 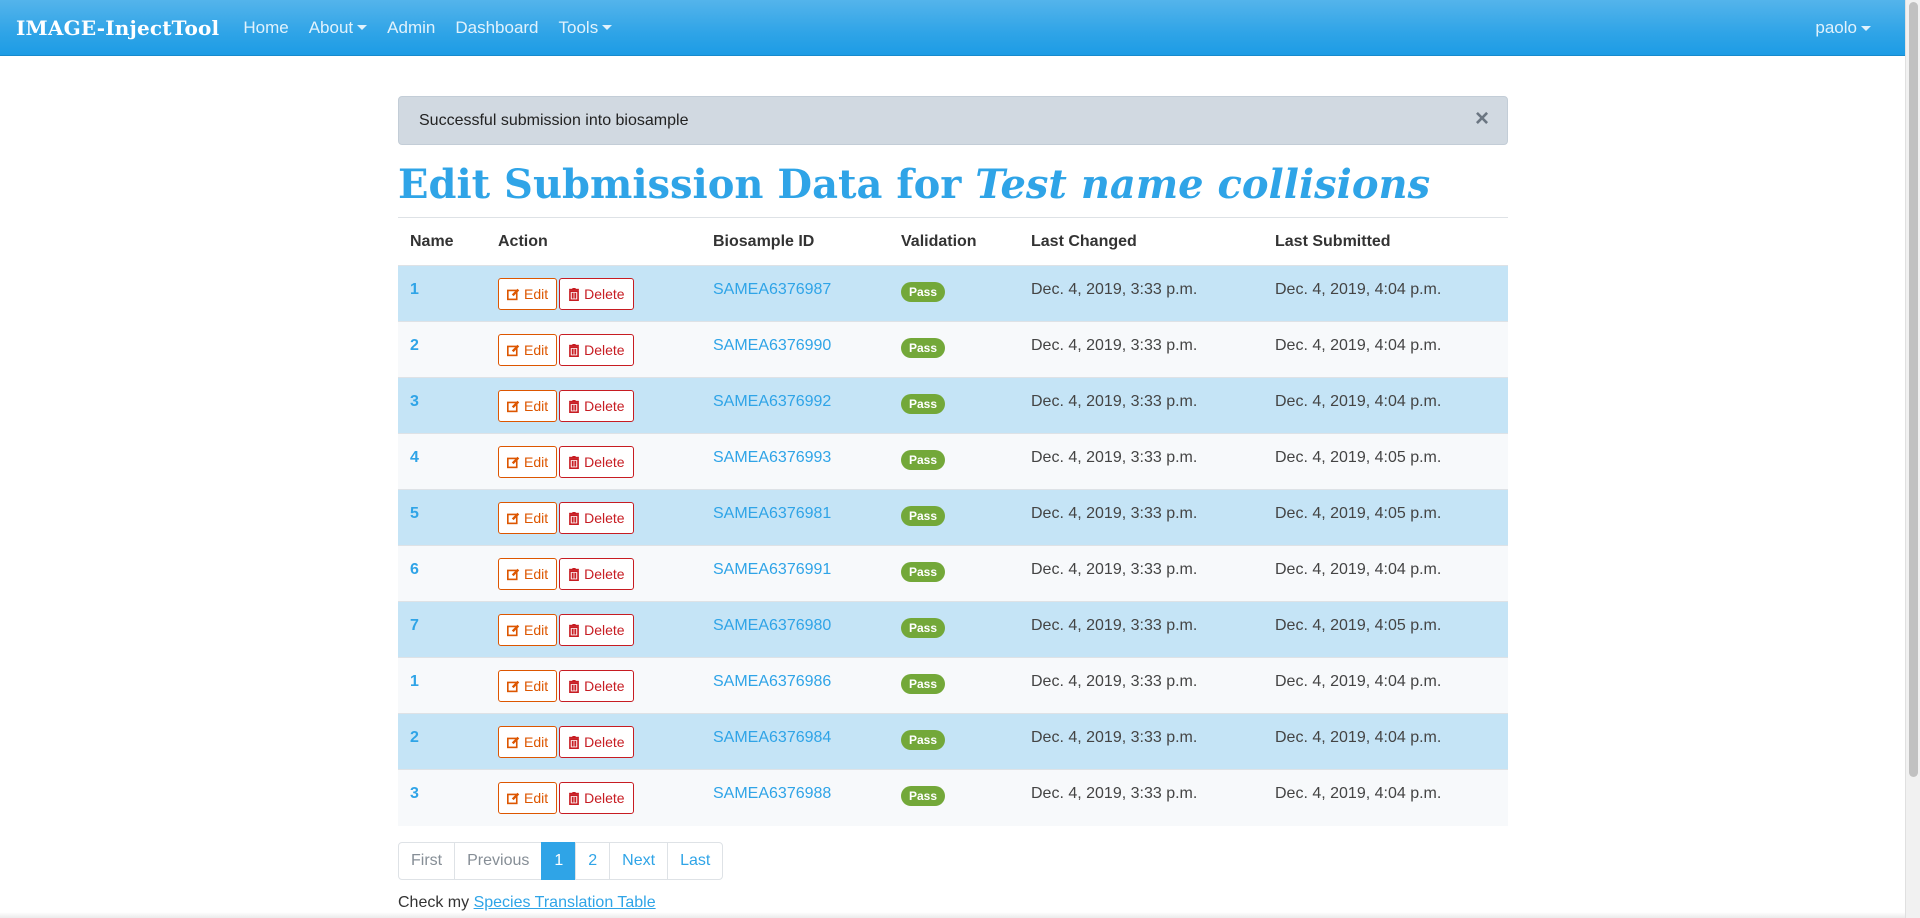 What do you see at coordinates (772, 793) in the screenshot?
I see `biosample-id-link: SAMEA6376988` at bounding box center [772, 793].